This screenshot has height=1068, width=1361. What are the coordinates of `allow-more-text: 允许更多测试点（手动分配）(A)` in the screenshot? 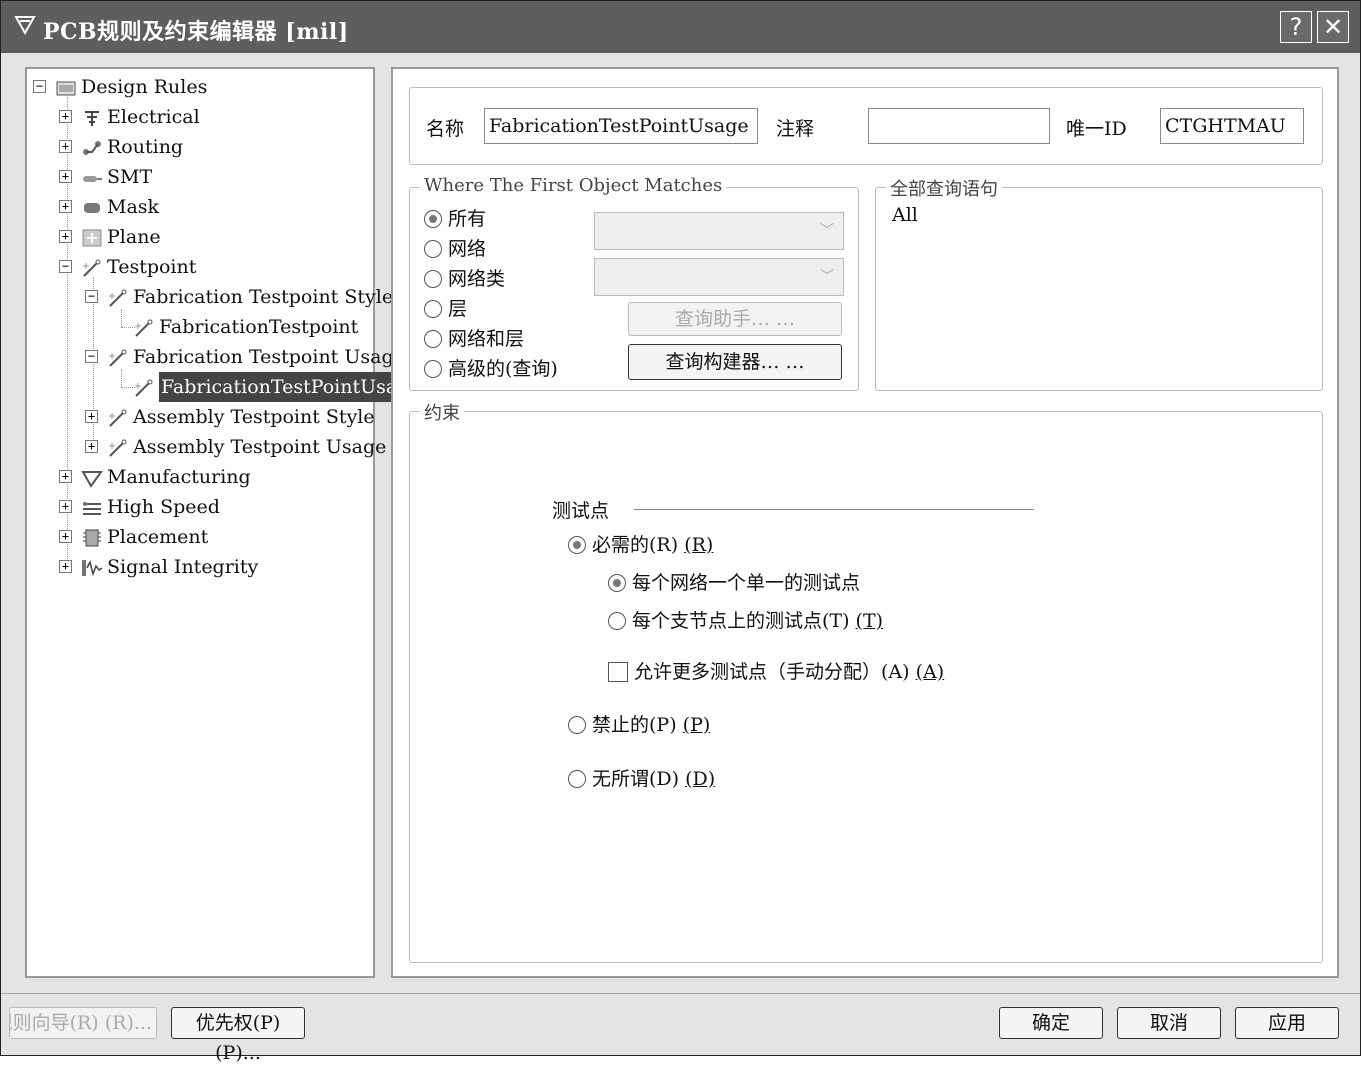 It's located at (772, 672).